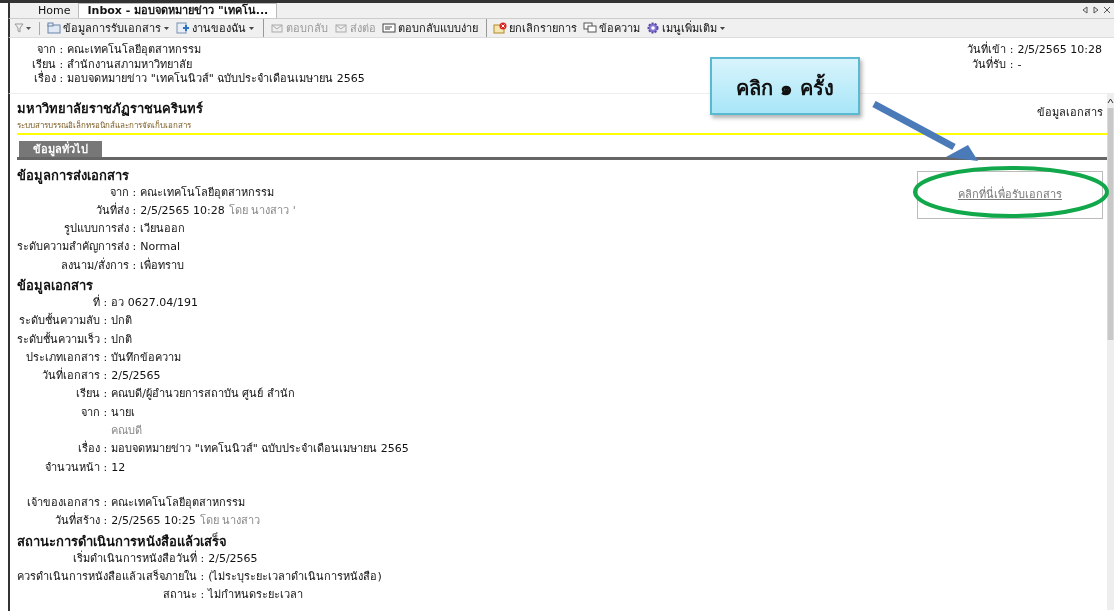 The height and width of the screenshot is (611, 1114). I want to click on tab-scroll-icon, so click(1097, 10).